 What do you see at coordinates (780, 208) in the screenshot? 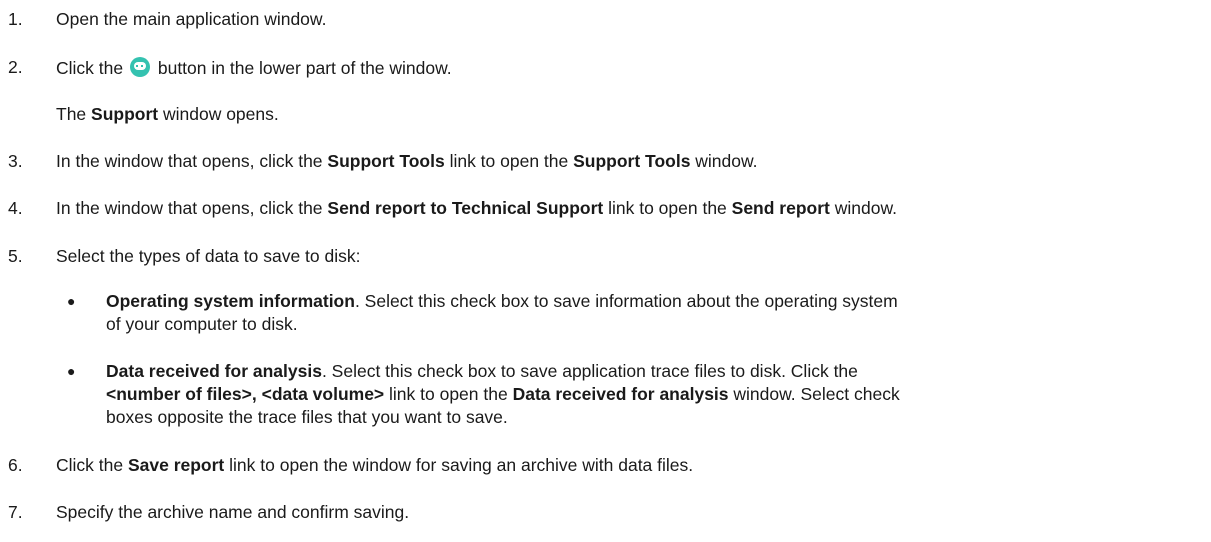
I see `ui-term: Send report` at bounding box center [780, 208].